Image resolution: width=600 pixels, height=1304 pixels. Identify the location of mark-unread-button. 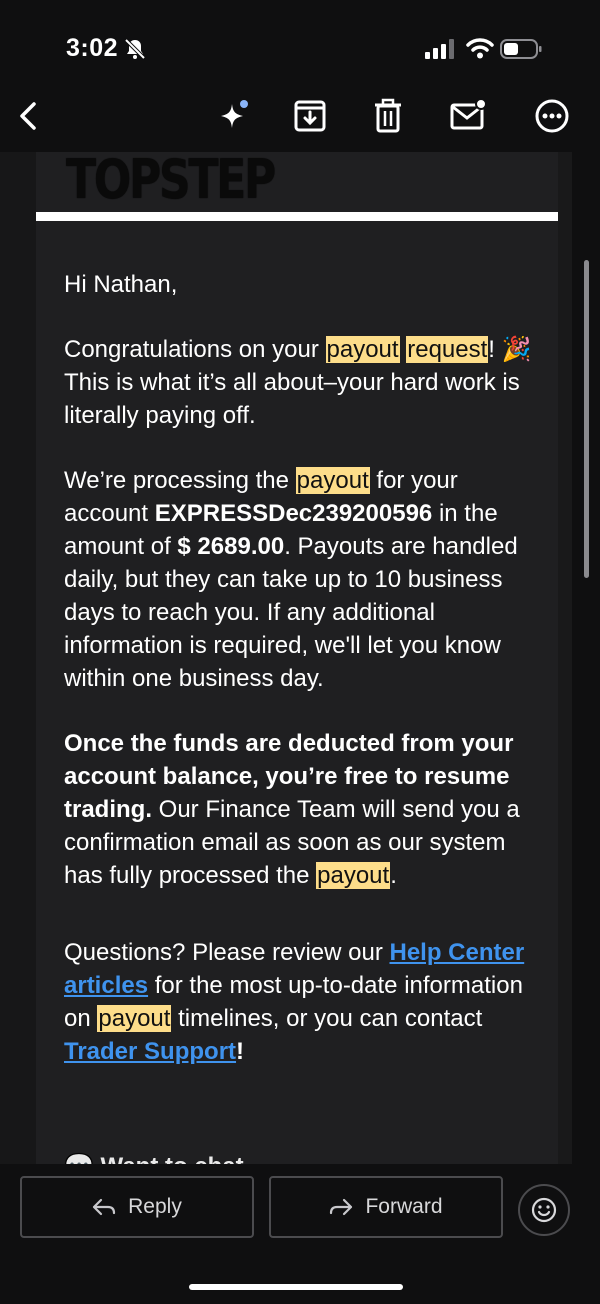
(468, 116).